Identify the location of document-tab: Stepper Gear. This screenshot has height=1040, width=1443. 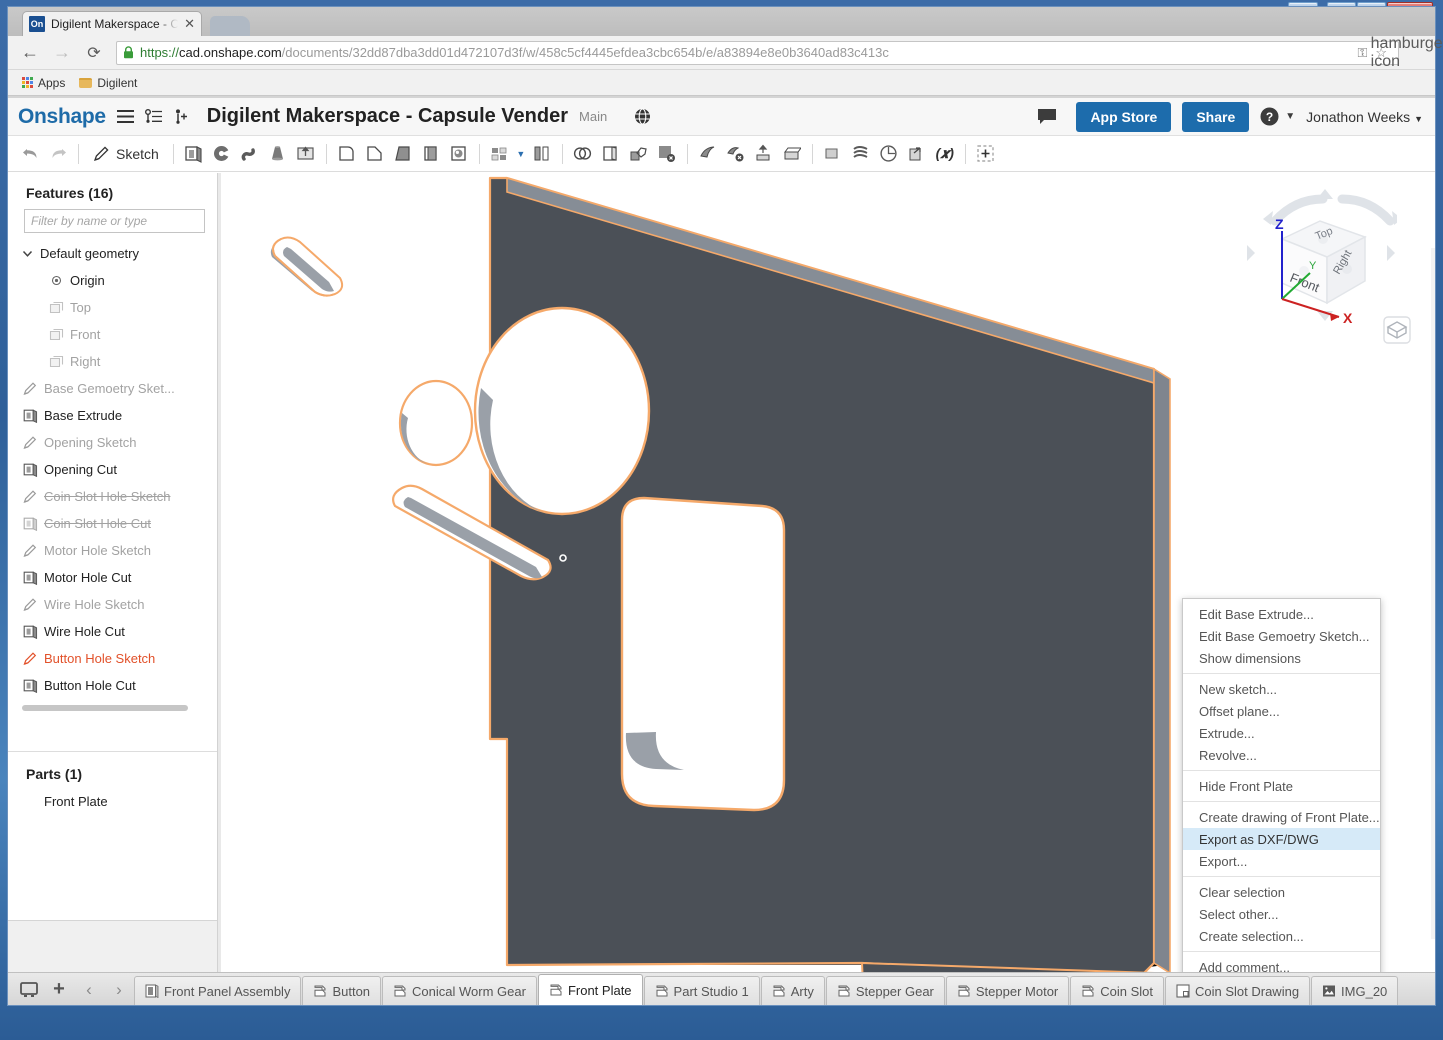
(885, 990).